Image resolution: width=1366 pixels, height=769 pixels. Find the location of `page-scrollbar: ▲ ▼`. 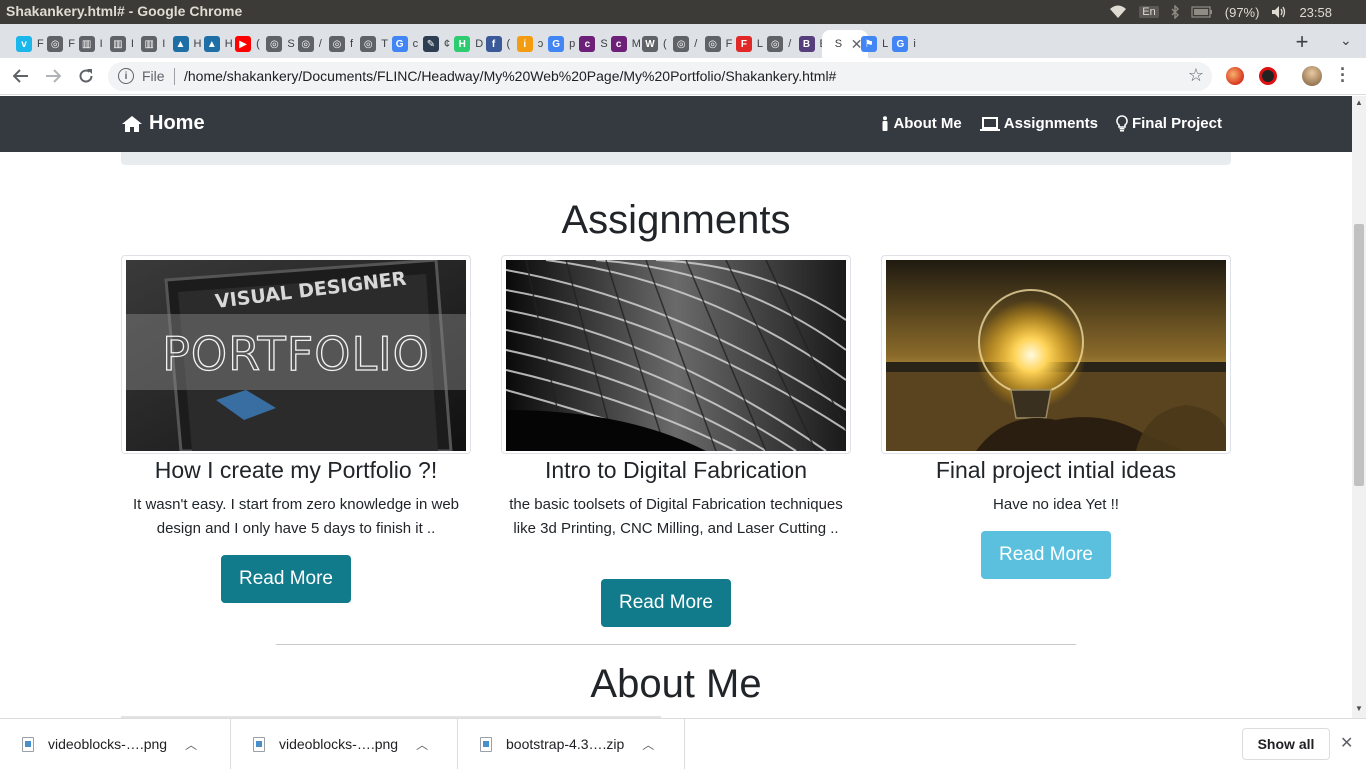

page-scrollbar: ▲ ▼ is located at coordinates (1359, 407).